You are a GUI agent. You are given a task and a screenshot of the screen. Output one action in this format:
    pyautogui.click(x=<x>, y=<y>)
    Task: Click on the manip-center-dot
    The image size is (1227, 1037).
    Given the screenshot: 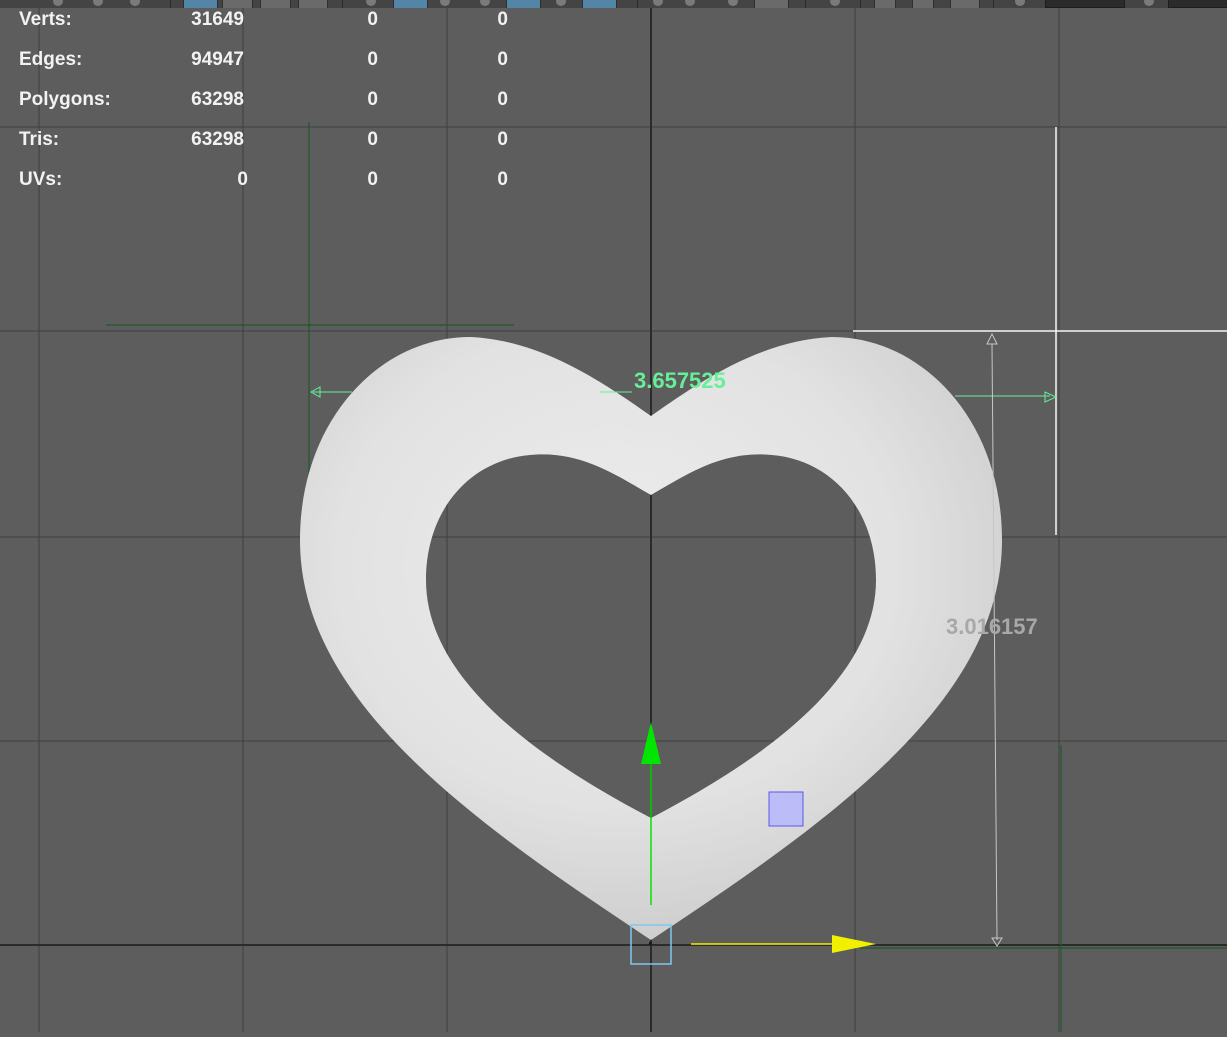 What is the action you would take?
    pyautogui.click(x=650, y=943)
    